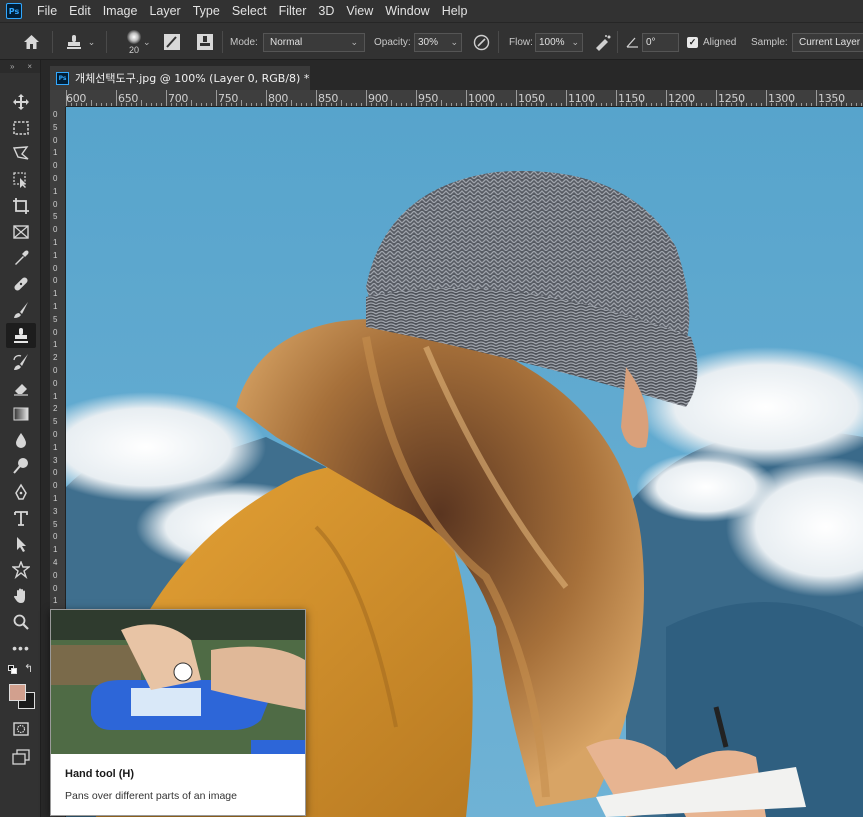  I want to click on dodge-tool, so click(21, 465).